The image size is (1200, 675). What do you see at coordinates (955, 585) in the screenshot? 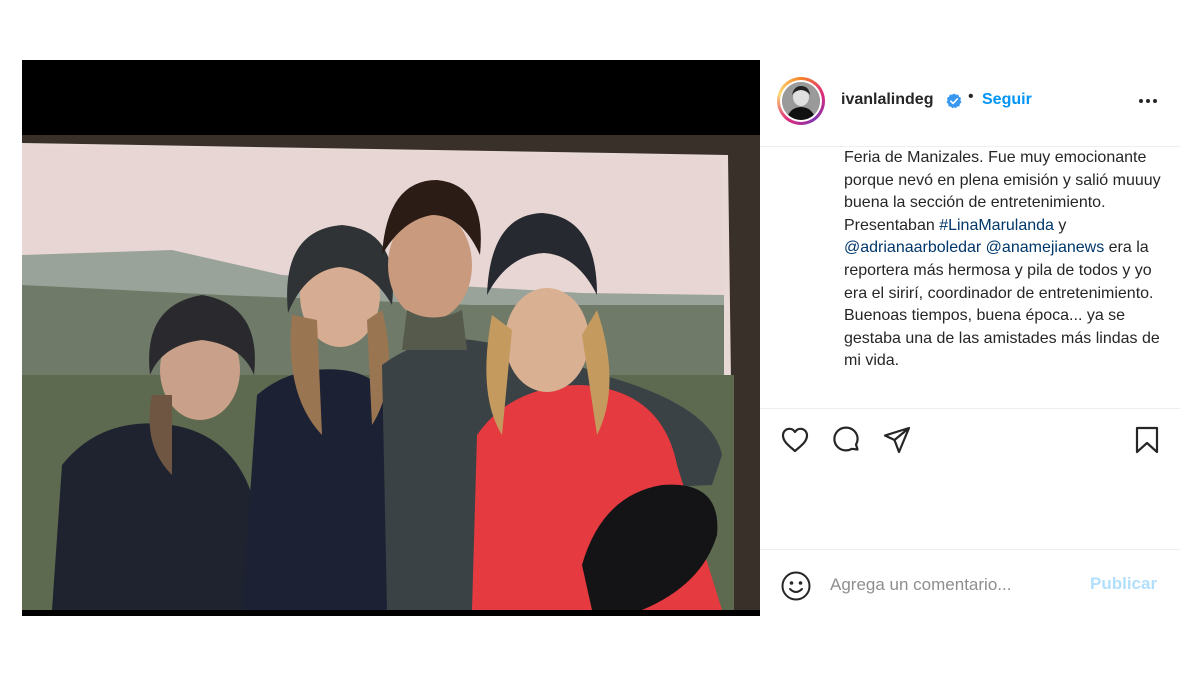
I see `comment-input` at bounding box center [955, 585].